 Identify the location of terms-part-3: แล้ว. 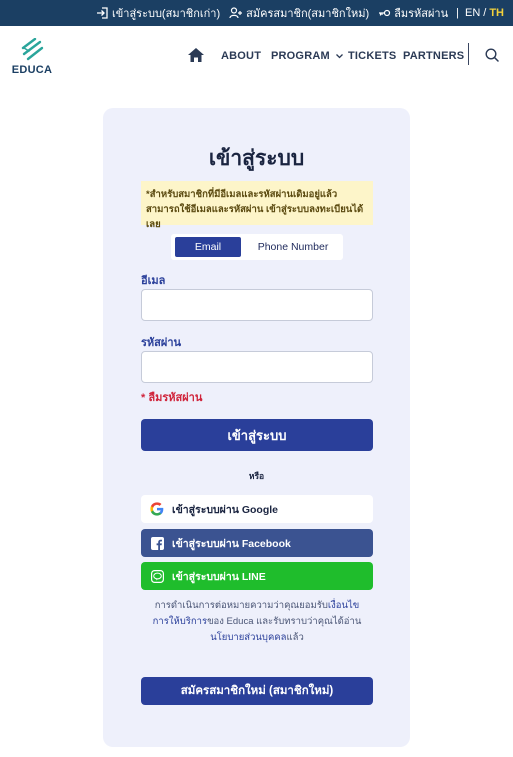
(295, 637).